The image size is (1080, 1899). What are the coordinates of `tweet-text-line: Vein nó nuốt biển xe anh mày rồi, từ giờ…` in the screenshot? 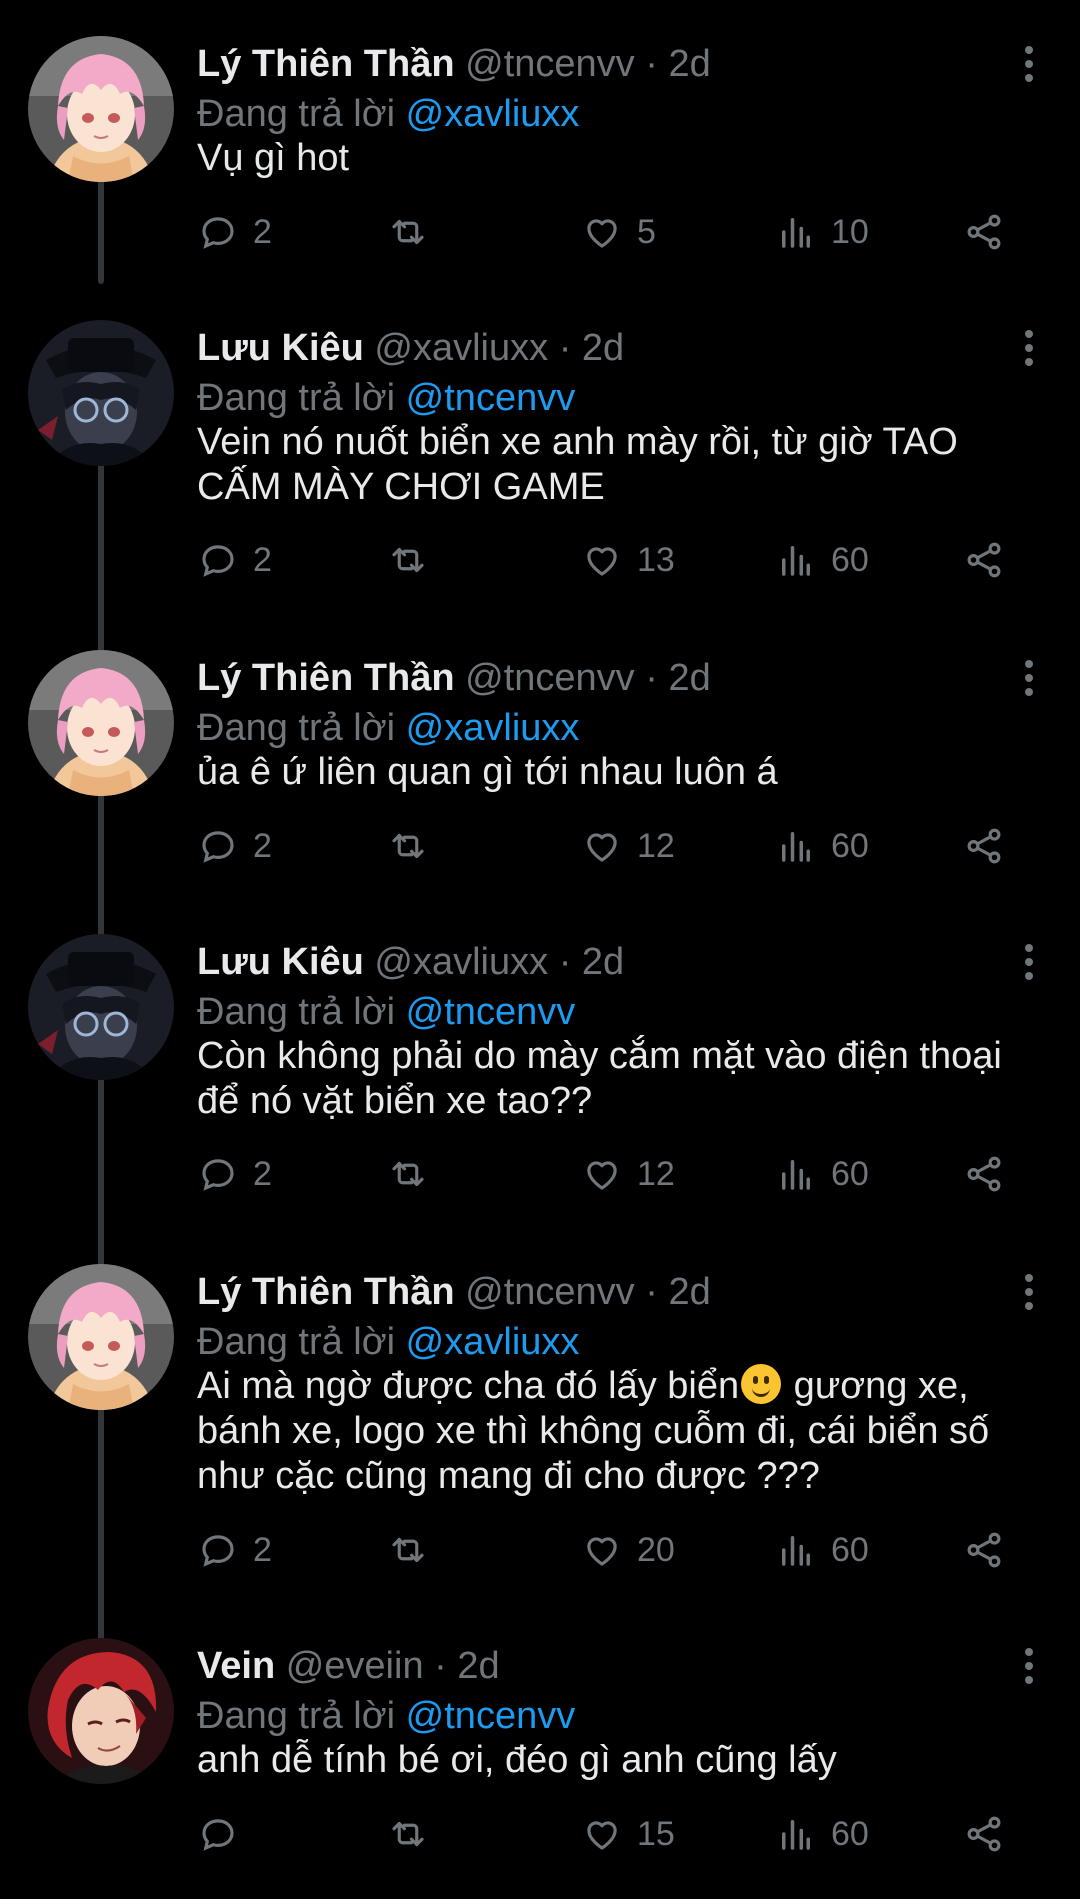 It's located at (577, 442).